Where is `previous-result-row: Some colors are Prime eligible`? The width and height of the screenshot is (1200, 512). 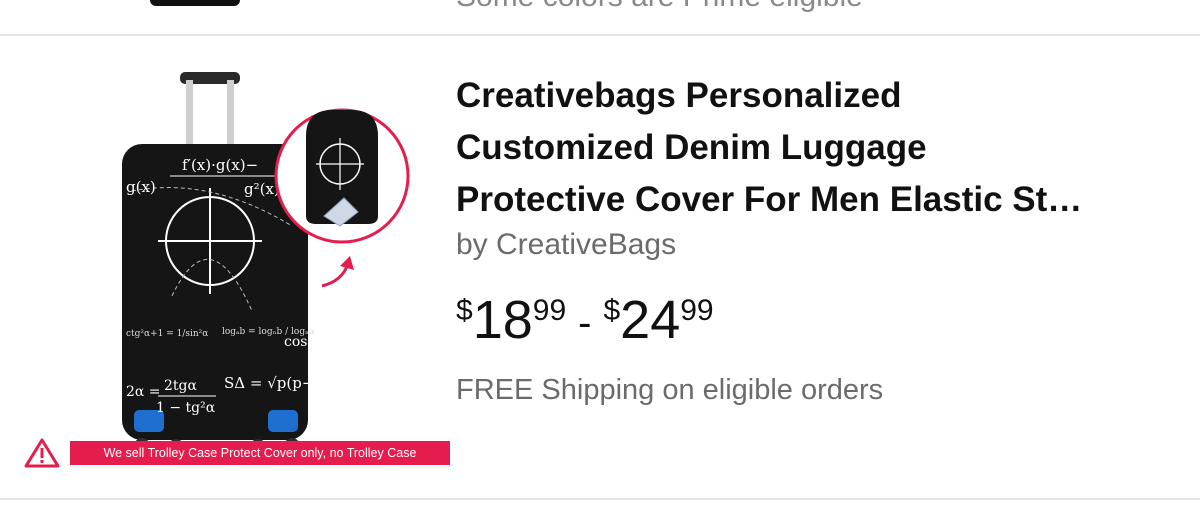 previous-result-row: Some colors are Prime eligible is located at coordinates (600, 17).